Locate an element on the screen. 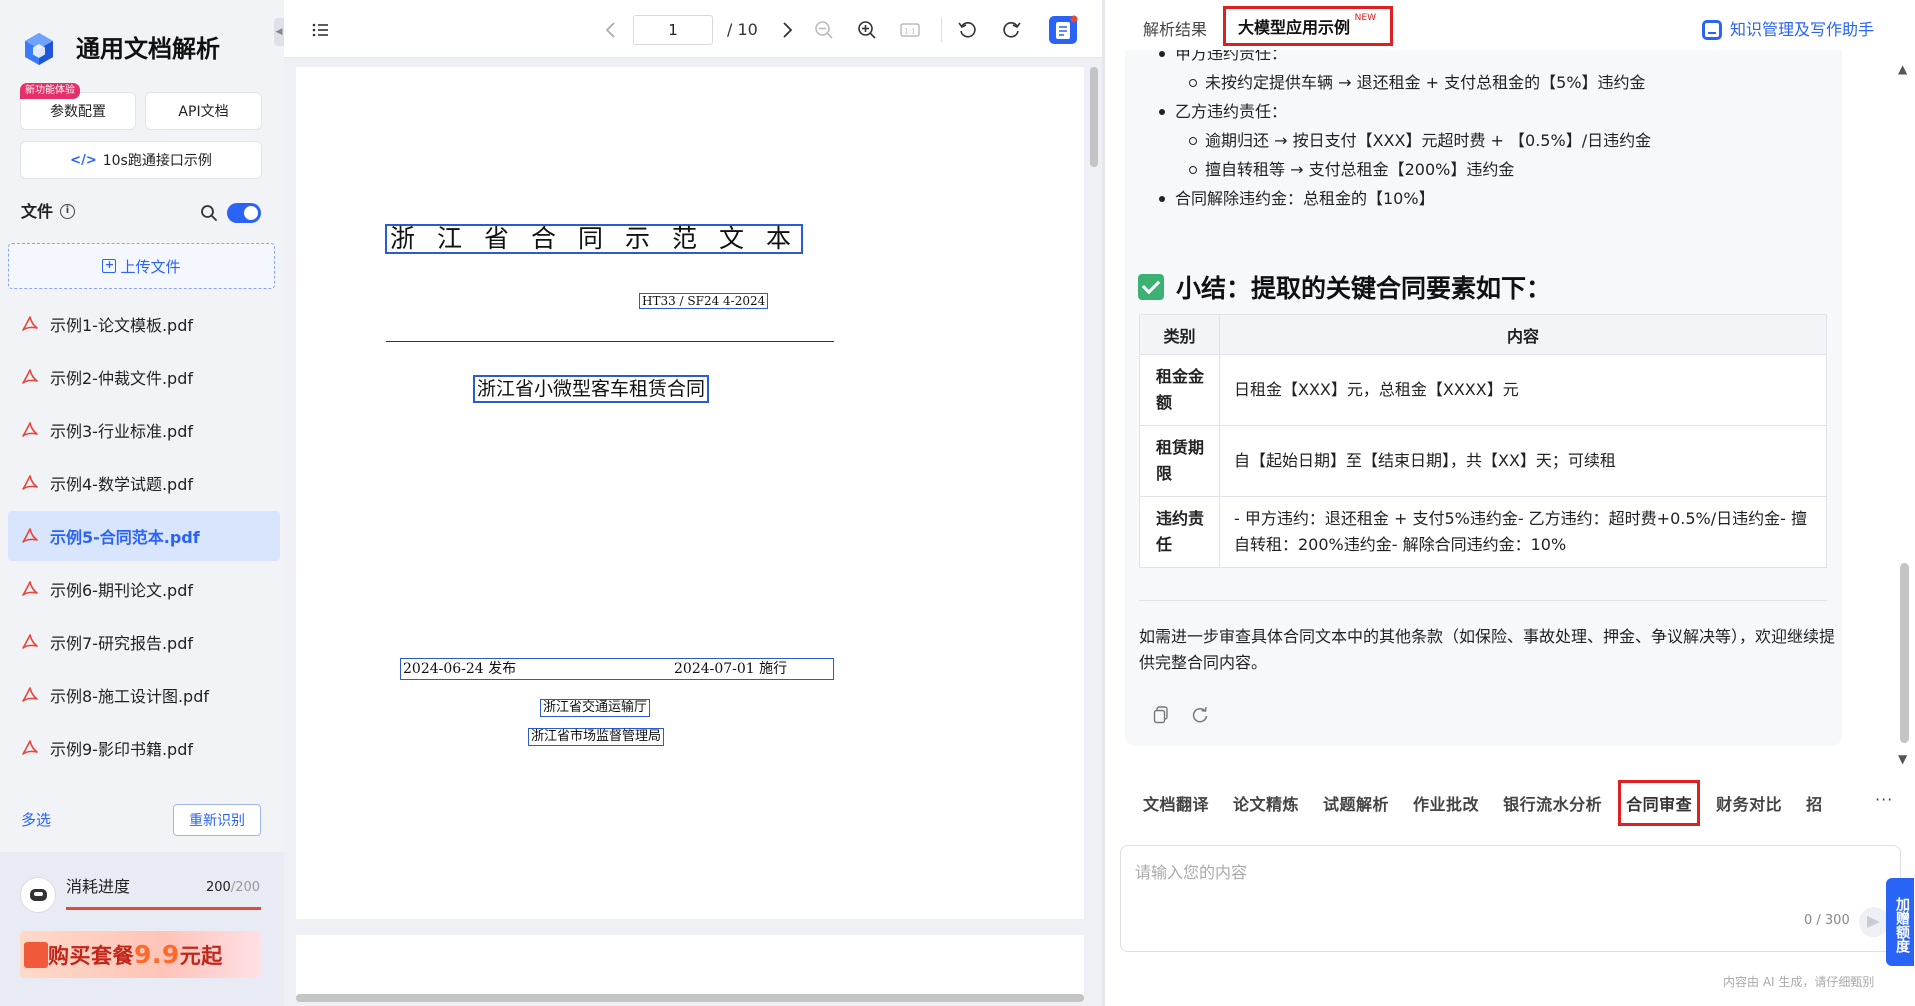 The height and width of the screenshot is (1006, 1915). avatar is located at coordinates (38, 895).